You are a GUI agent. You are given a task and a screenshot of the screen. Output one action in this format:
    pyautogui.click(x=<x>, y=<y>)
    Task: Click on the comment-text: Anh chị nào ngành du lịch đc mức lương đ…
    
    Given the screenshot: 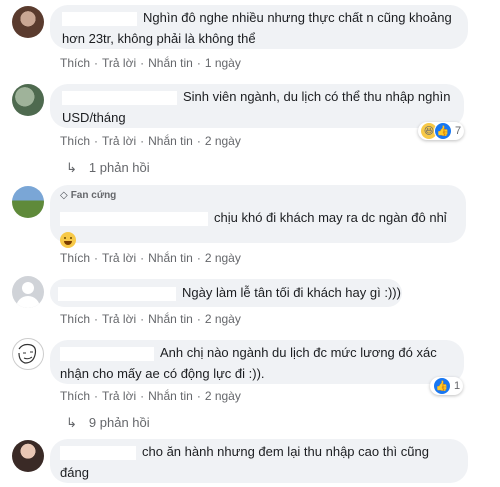 What is the action you would take?
    pyautogui.click(x=298, y=352)
    